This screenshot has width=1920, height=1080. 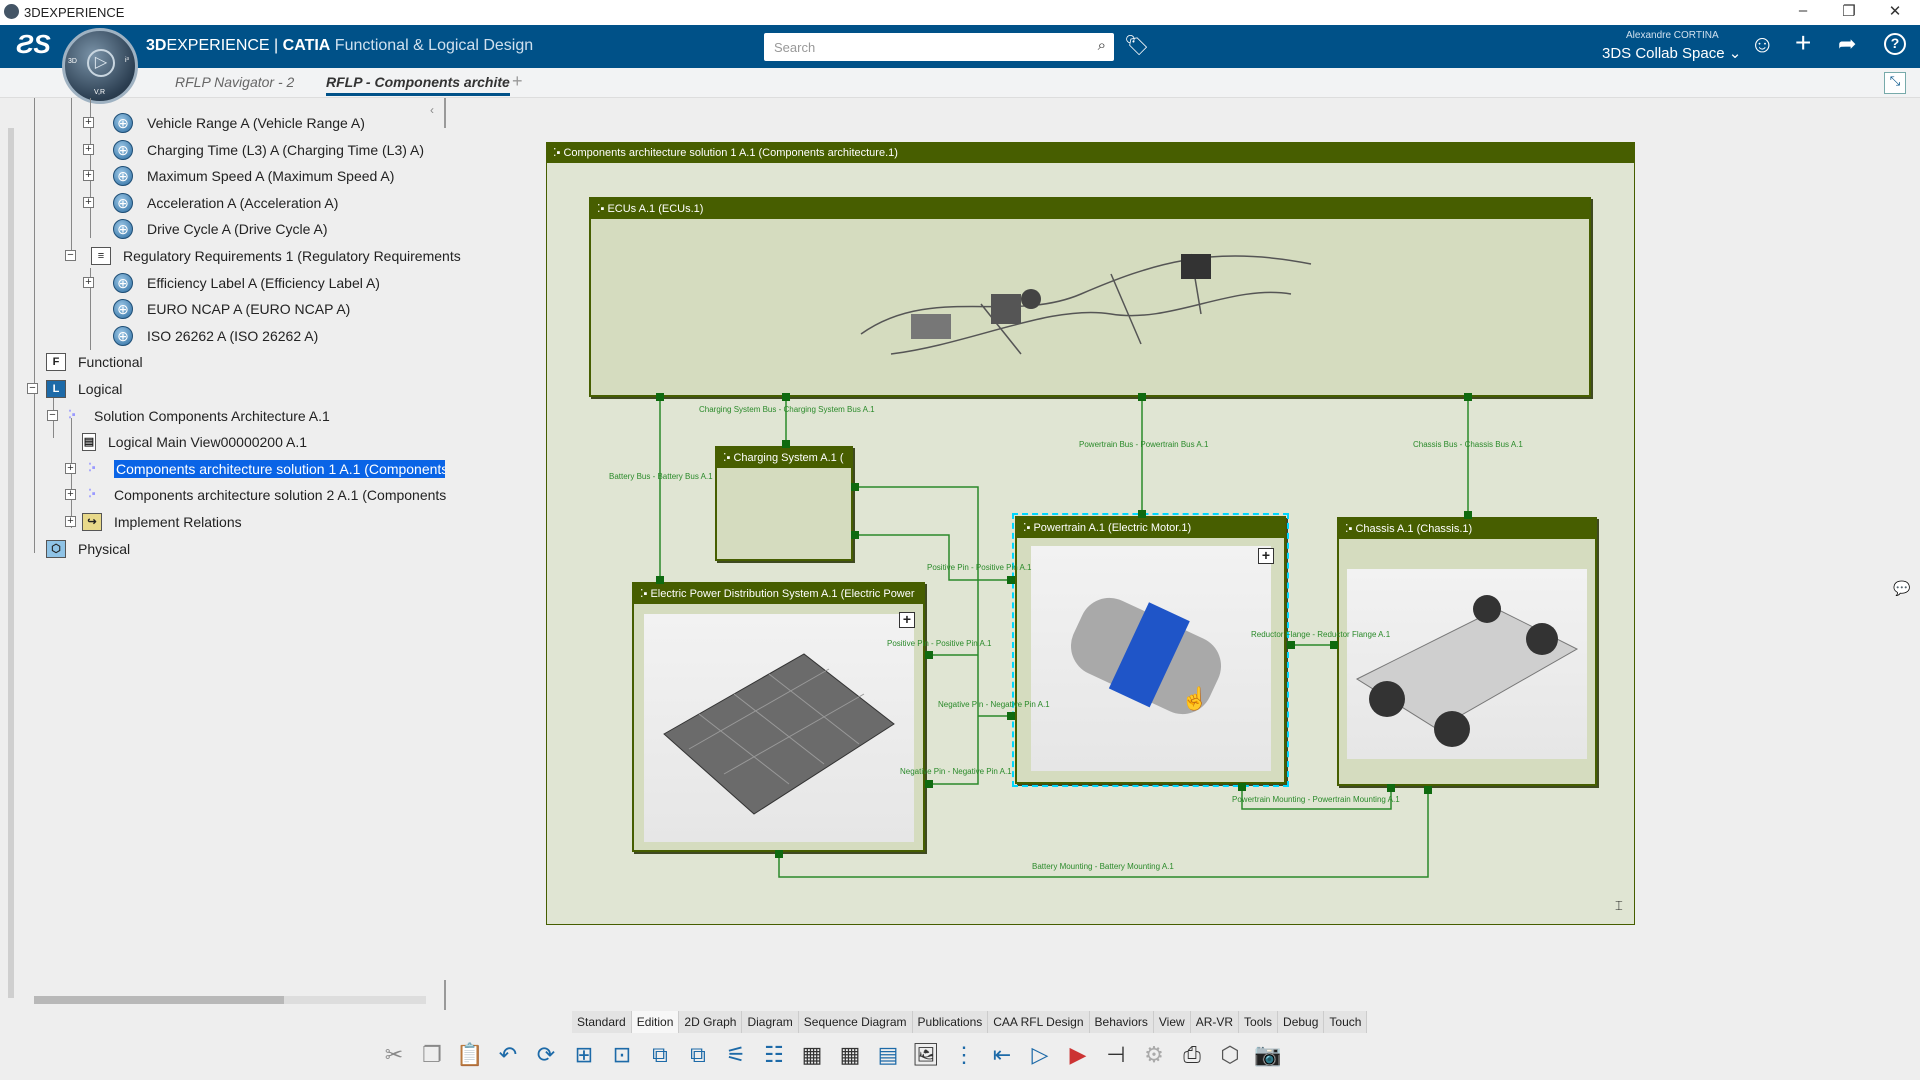 What do you see at coordinates (1078, 1055) in the screenshot?
I see `flow-out-icon: ▶` at bounding box center [1078, 1055].